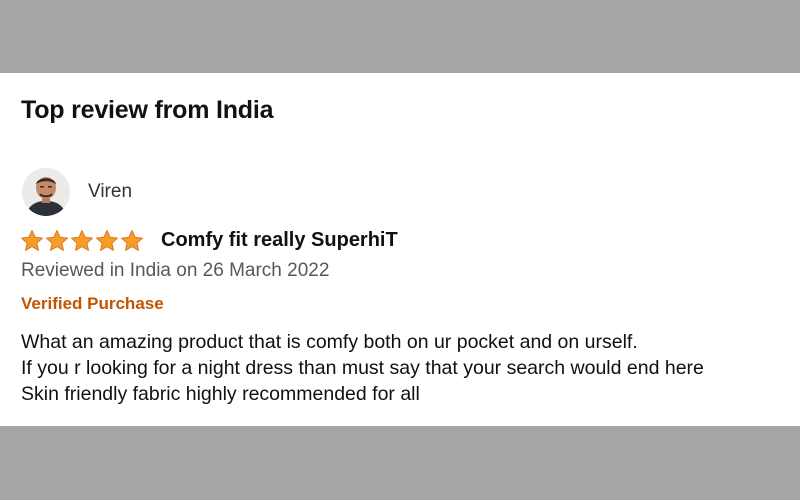 The image size is (800, 500). I want to click on star-rating, so click(82, 241).